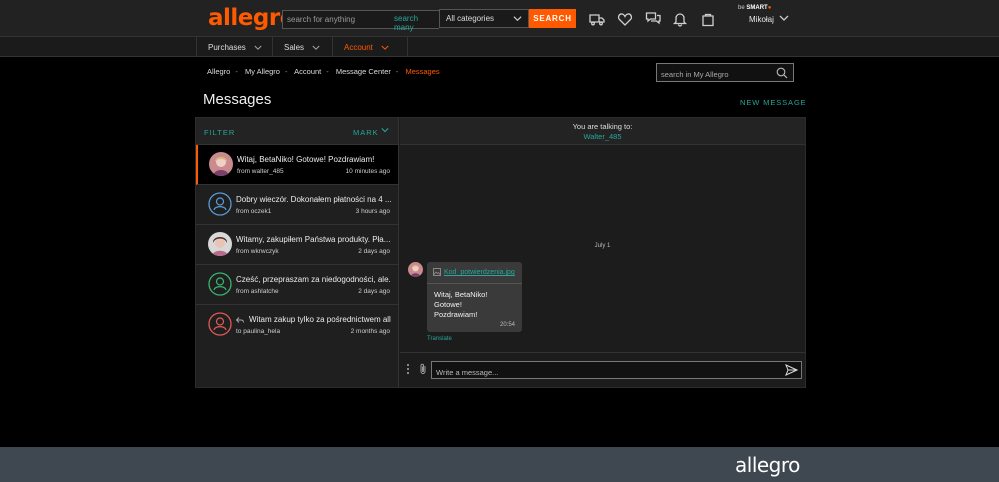 This screenshot has width=999, height=482. I want to click on my-allegro-search-input, so click(714, 74).